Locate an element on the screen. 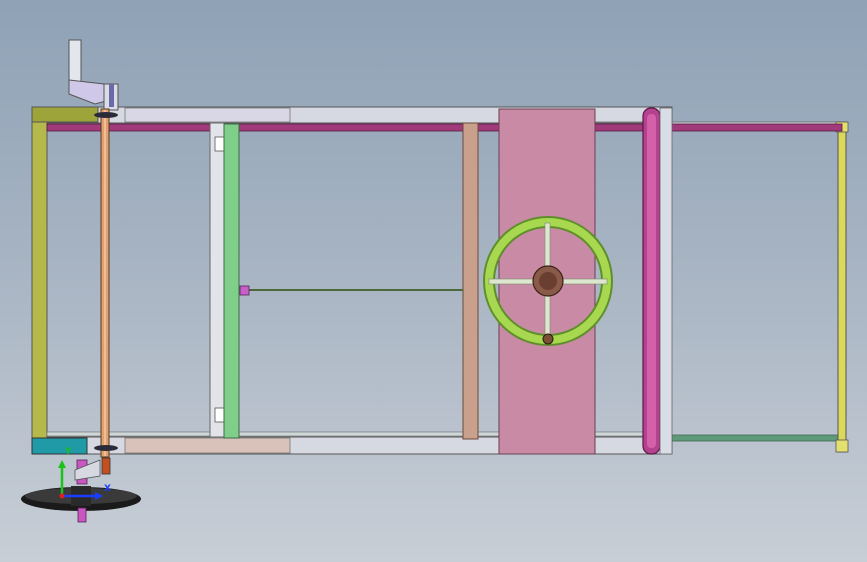 The height and width of the screenshot is (562, 867). top-left-olive-block is located at coordinates (65, 114).